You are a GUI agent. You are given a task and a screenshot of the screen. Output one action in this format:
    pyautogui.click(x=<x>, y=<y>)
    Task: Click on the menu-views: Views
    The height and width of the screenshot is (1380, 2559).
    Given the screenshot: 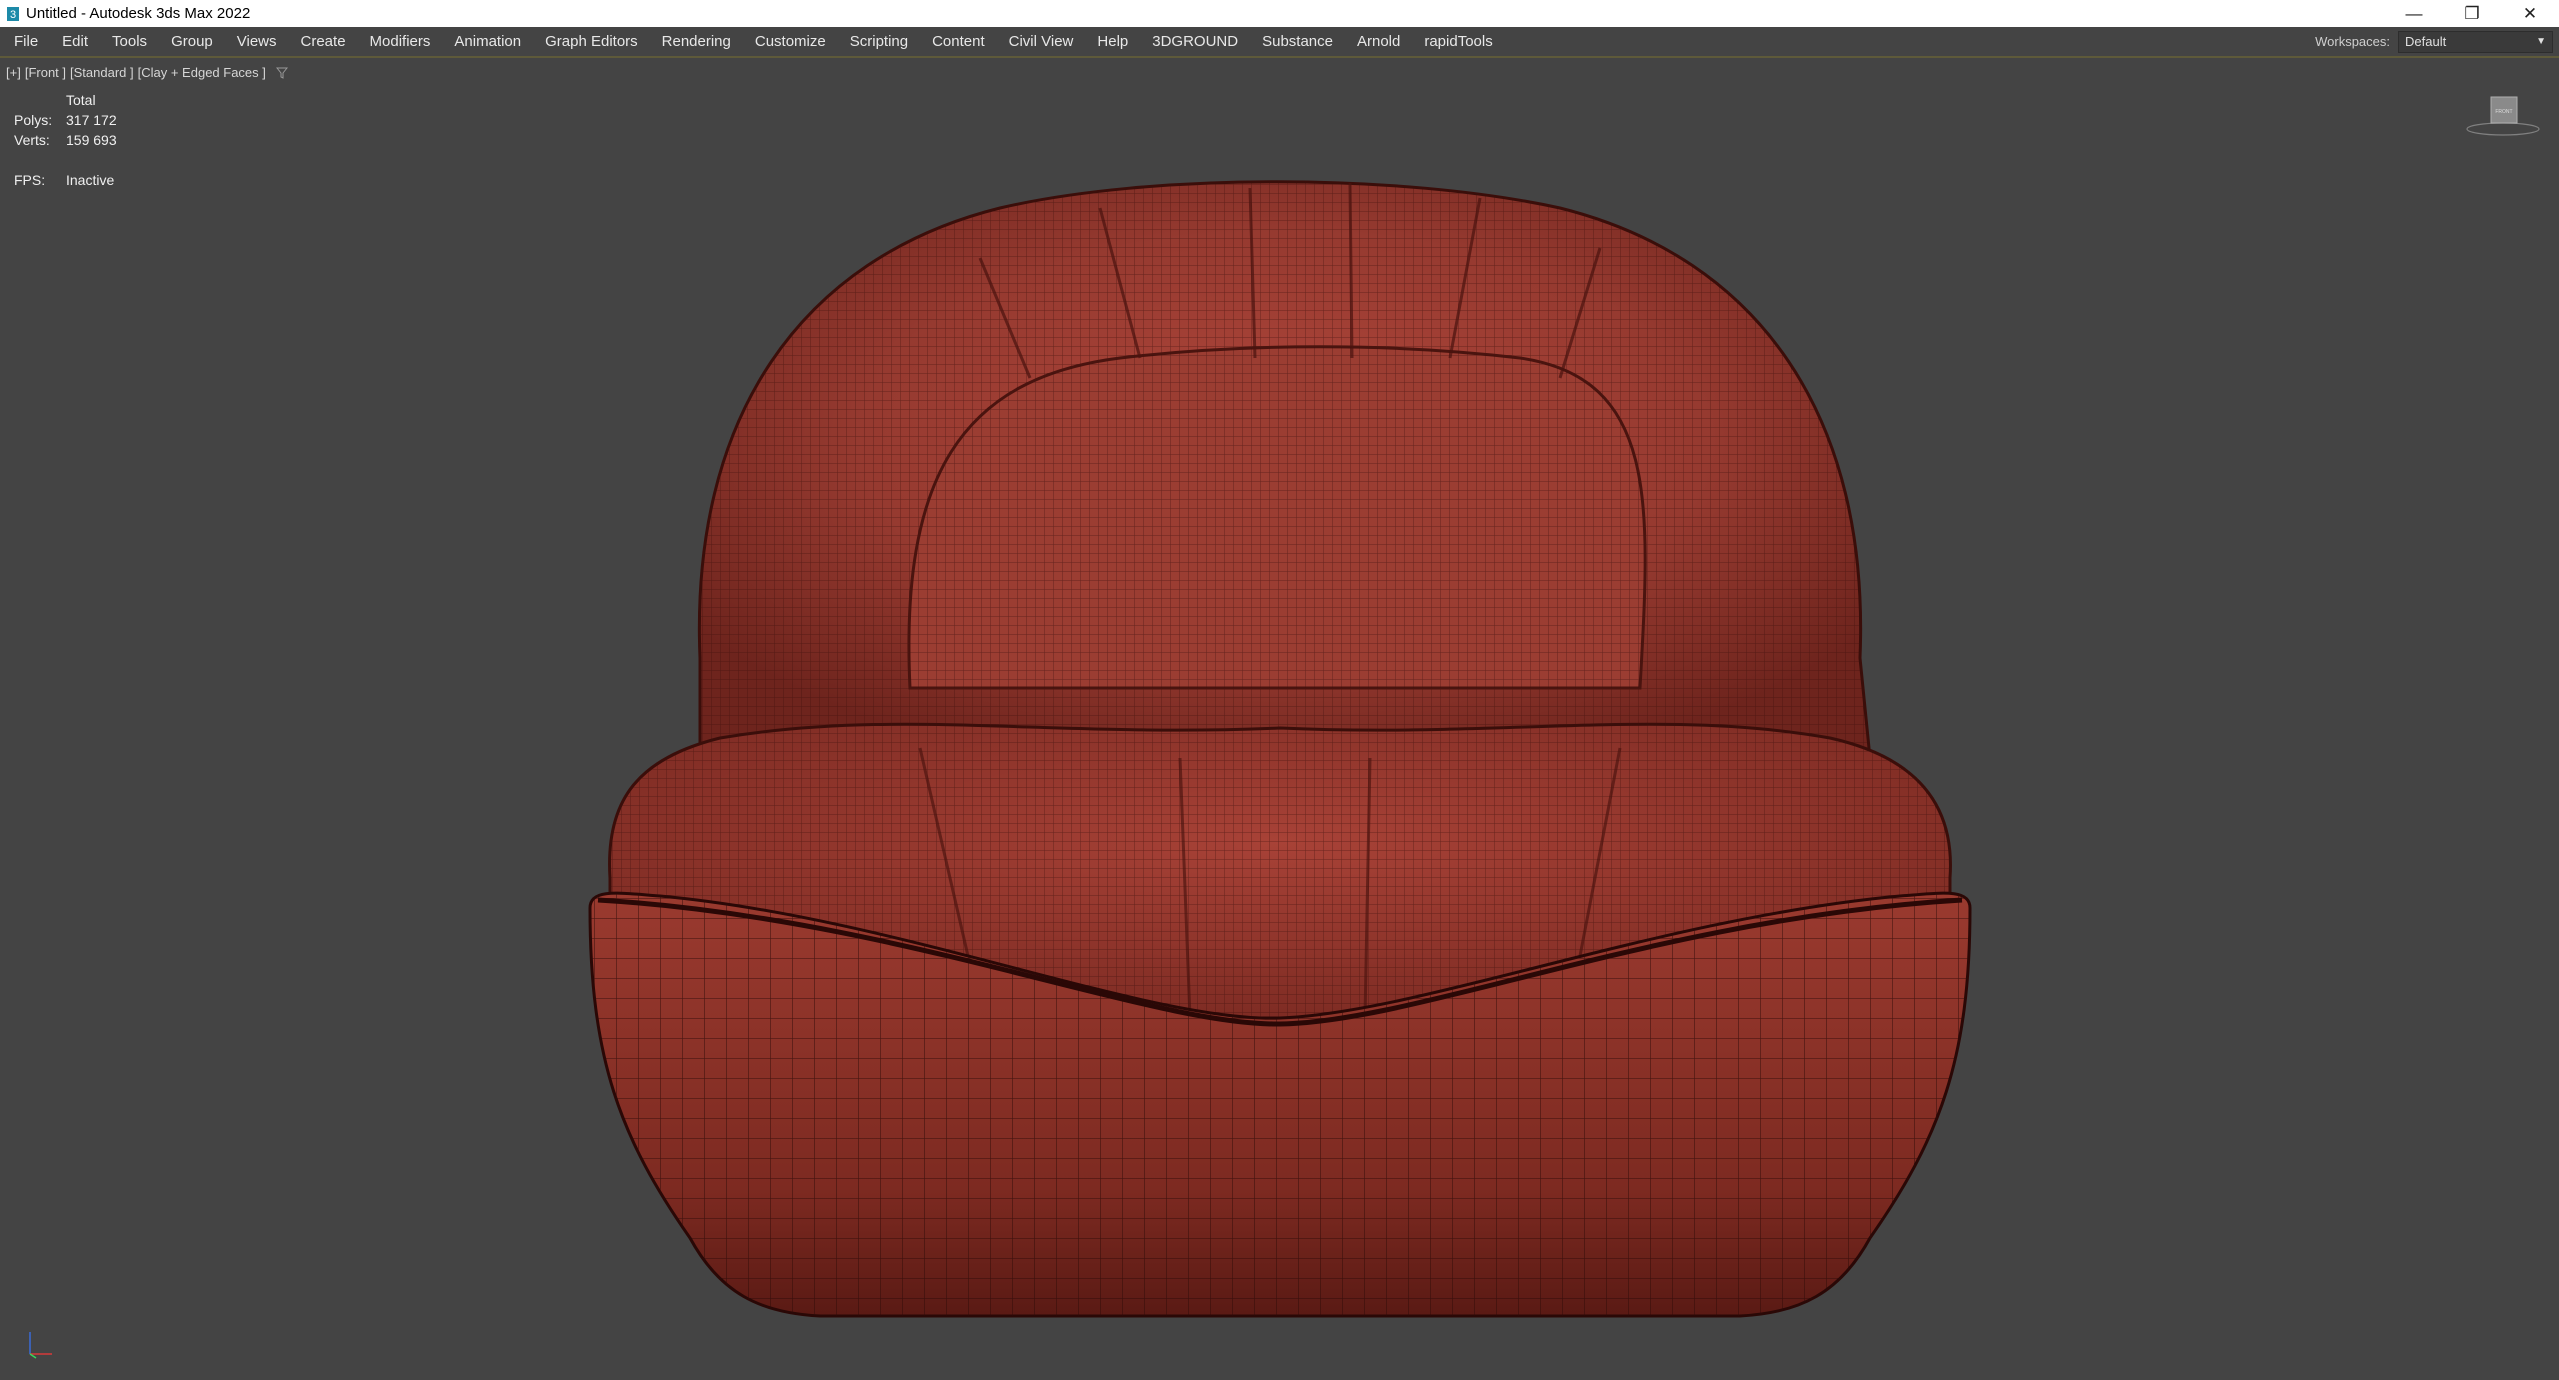 What is the action you would take?
    pyautogui.click(x=257, y=41)
    